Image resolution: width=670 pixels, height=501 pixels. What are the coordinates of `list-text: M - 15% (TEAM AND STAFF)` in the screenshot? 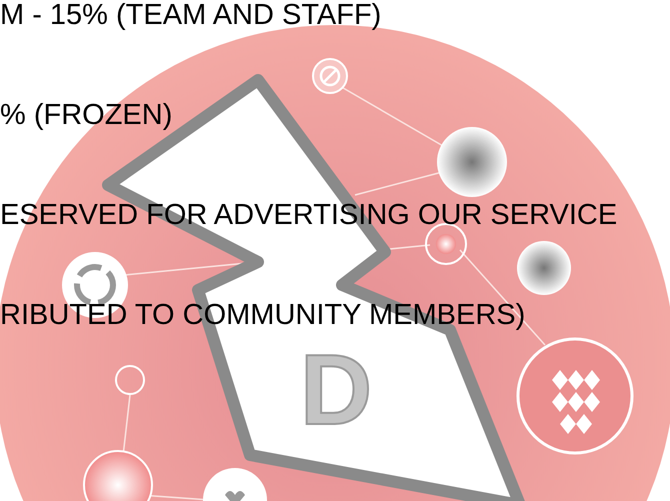 It's located at (191, 15).